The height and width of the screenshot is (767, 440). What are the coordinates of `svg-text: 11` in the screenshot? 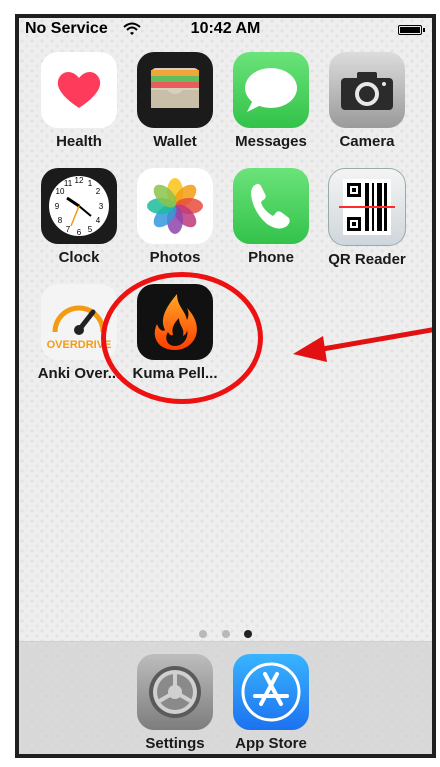 It's located at (68, 183).